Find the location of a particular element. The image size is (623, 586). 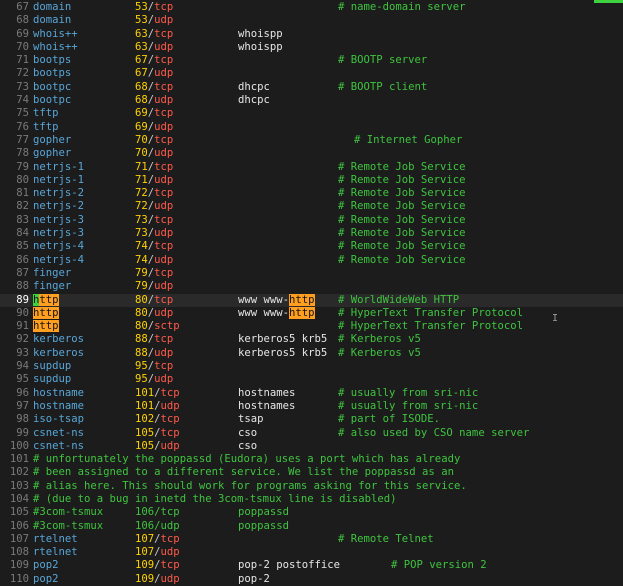

port-protocol: 70/udp is located at coordinates (154, 153).